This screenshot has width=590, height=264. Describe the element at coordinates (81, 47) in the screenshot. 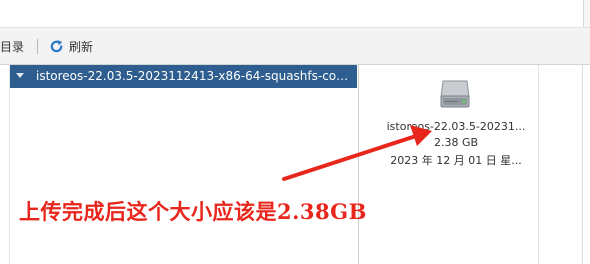

I see `refresh-label: 刷新` at that location.